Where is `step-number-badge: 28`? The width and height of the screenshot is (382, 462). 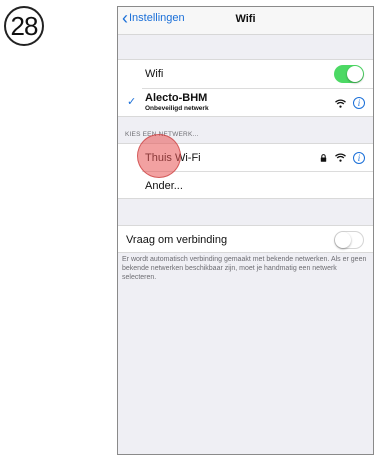 step-number-badge: 28 is located at coordinates (24, 26).